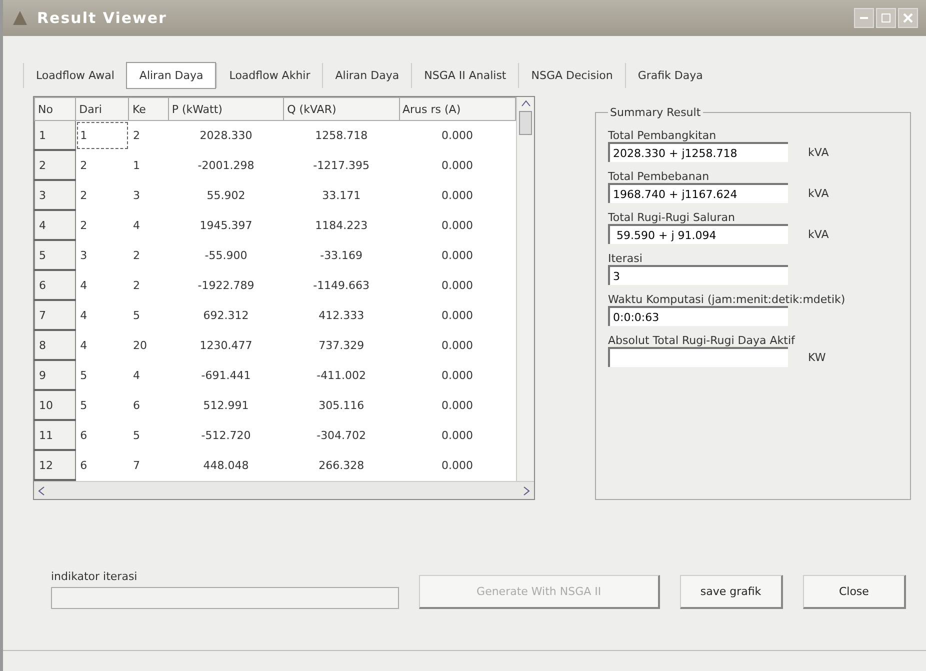 This screenshot has width=926, height=671. Describe the element at coordinates (226, 166) in the screenshot. I see `table-cell-text: -2001.298` at that location.